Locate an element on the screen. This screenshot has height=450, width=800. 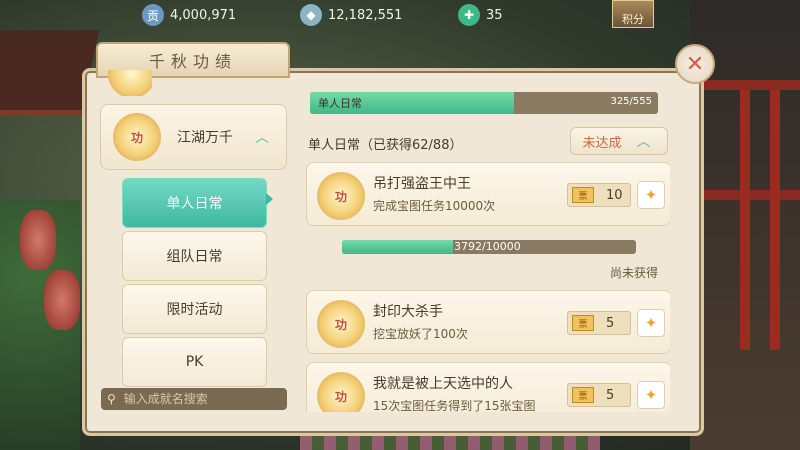
status-text: 尚未获得 is located at coordinates (633, 273).